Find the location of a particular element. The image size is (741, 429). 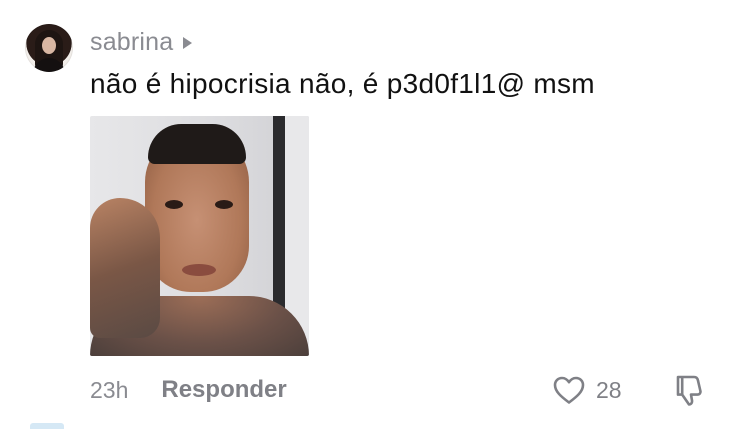

comment-footer: 23h Responder is located at coordinates (188, 390).